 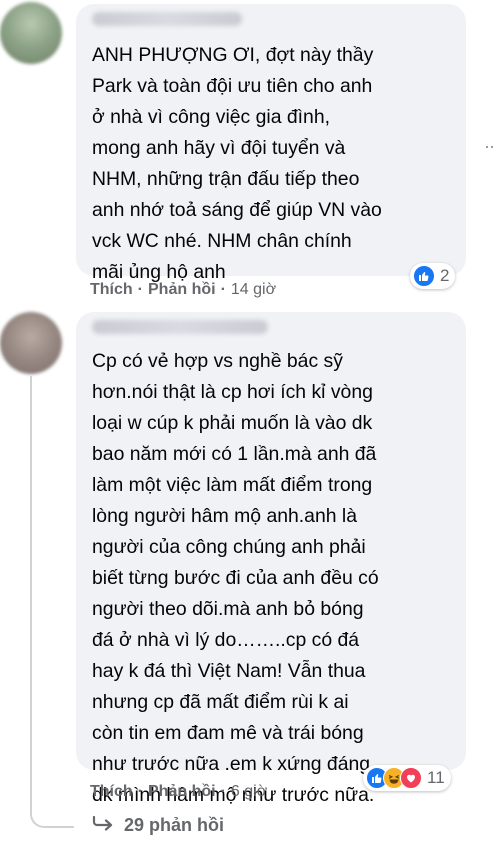 What do you see at coordinates (489, 146) in the screenshot?
I see `more-options-icon: ···` at bounding box center [489, 146].